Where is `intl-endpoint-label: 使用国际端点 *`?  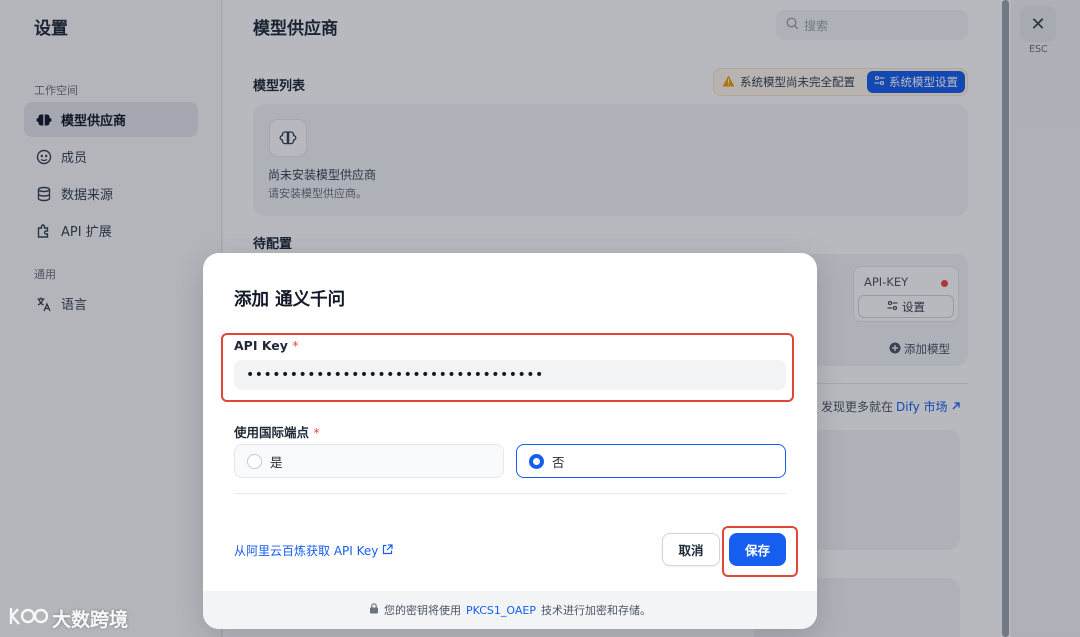
intl-endpoint-label: 使用国际端点 * is located at coordinates (277, 431).